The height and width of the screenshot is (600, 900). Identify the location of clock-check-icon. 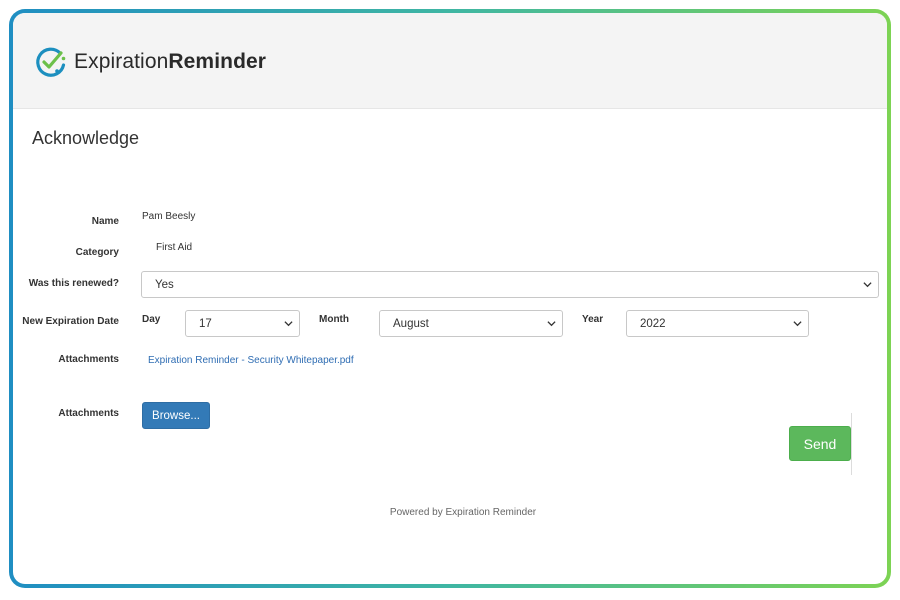
(51, 62).